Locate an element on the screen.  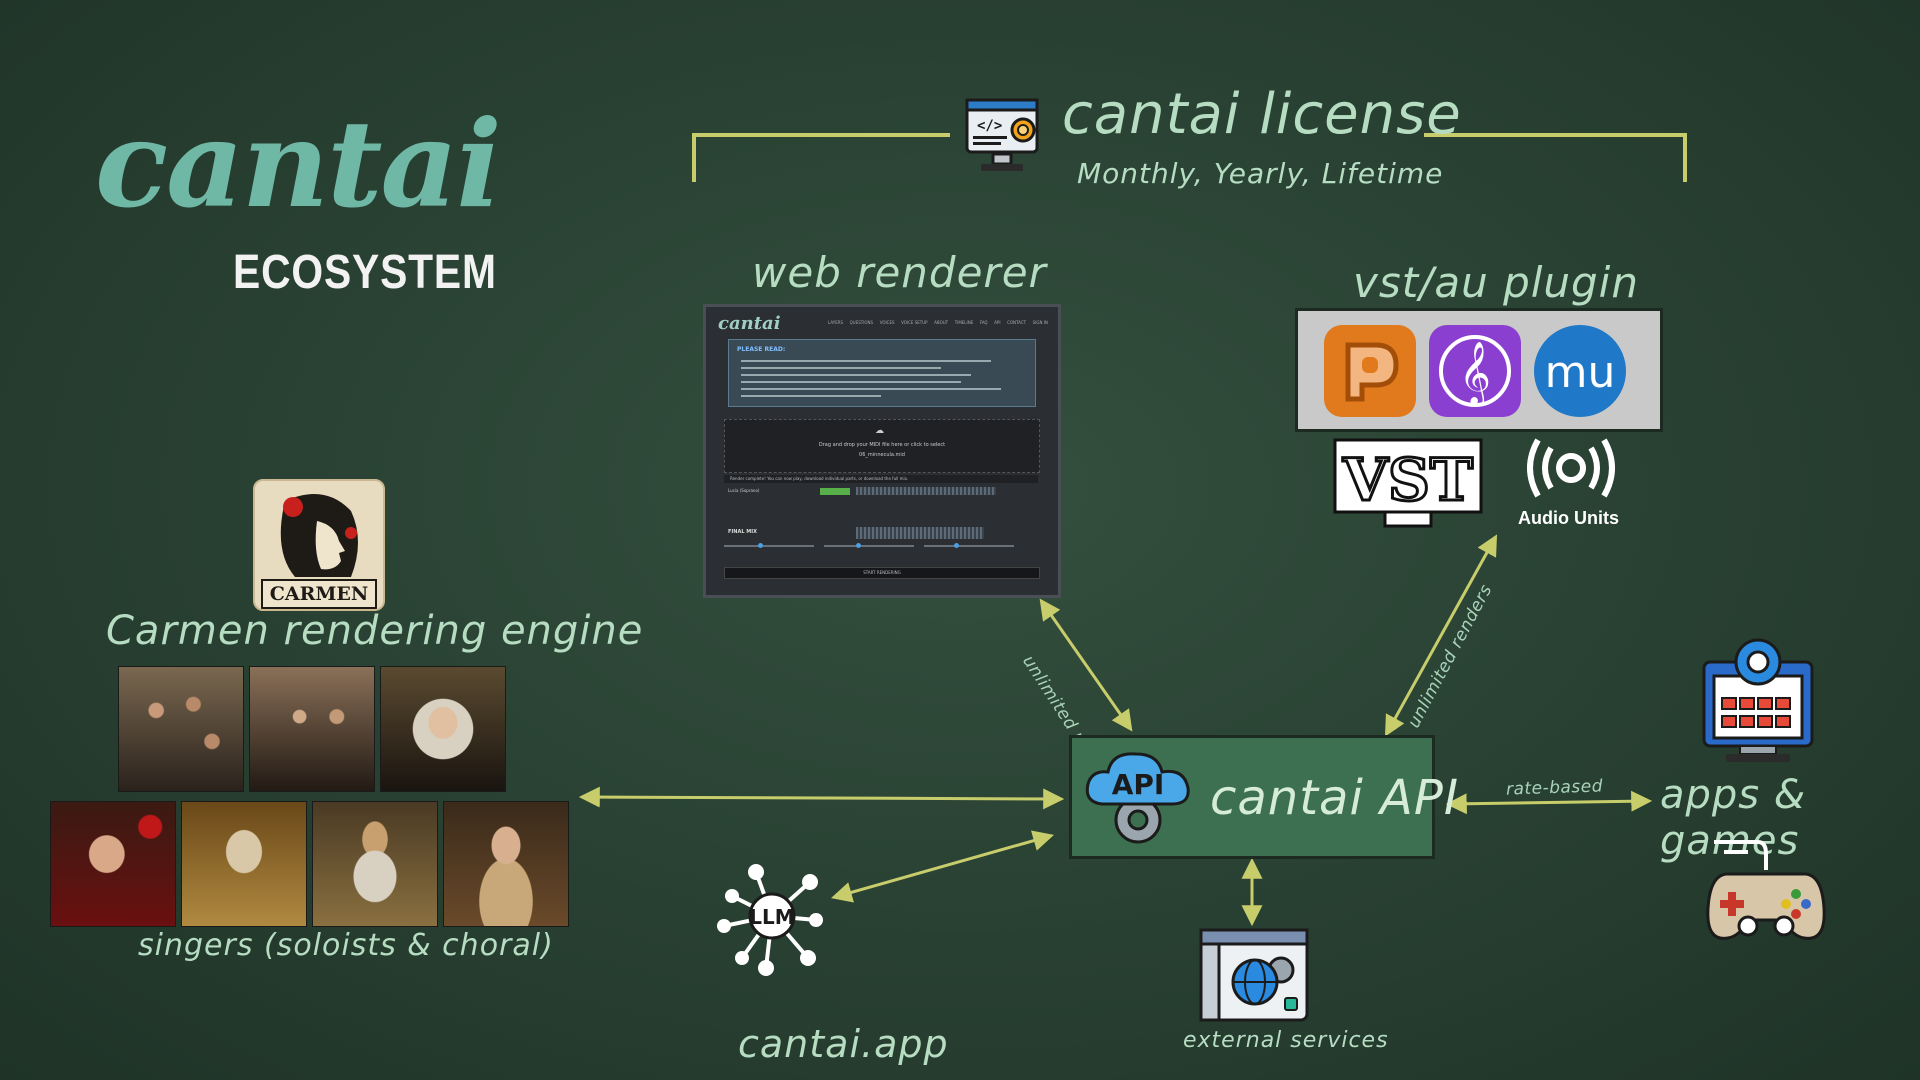
certificate-monitor-icon: </> is located at coordinates (1003, 138).